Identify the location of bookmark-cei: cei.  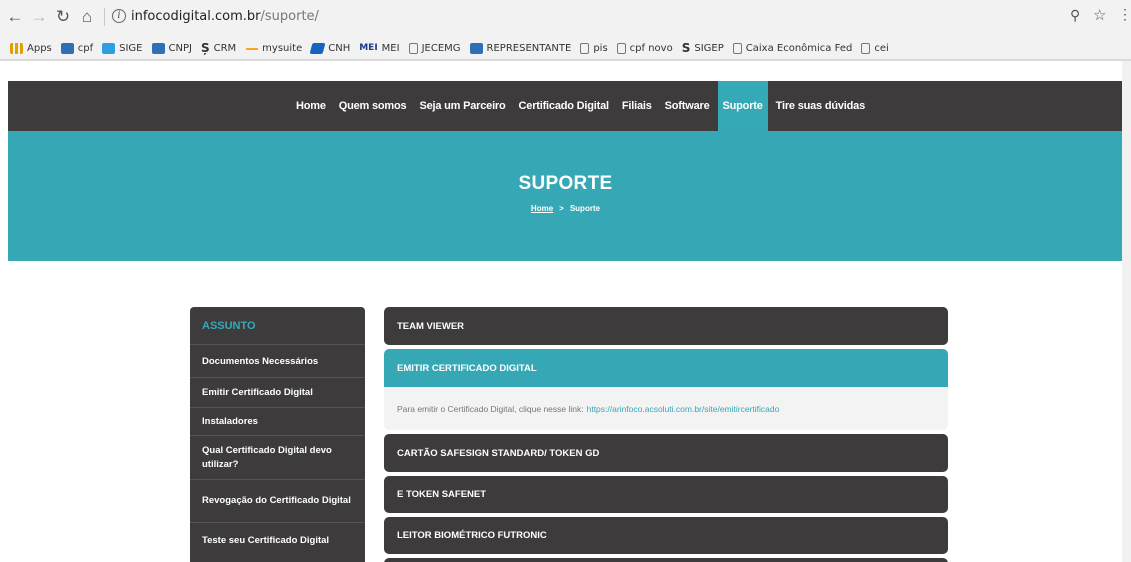
(875, 48).